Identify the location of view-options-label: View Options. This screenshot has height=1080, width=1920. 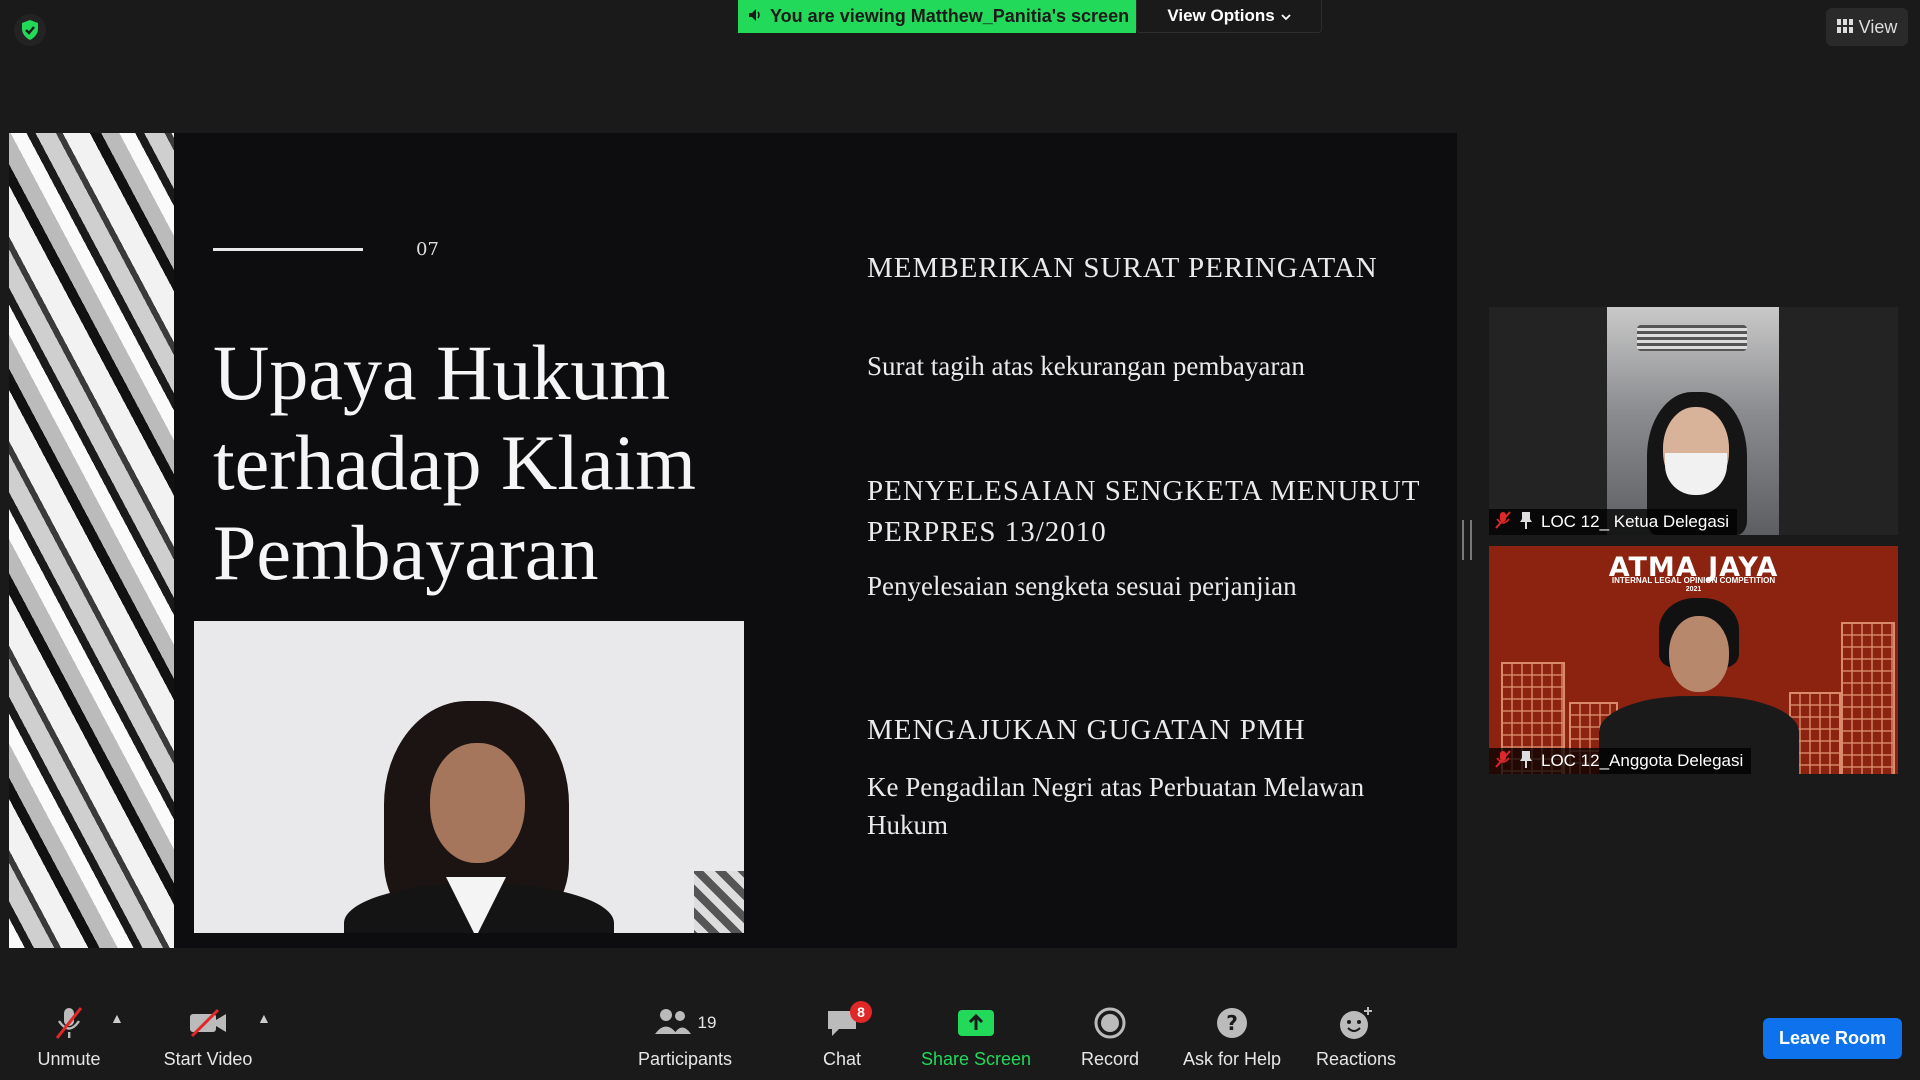
(1221, 15).